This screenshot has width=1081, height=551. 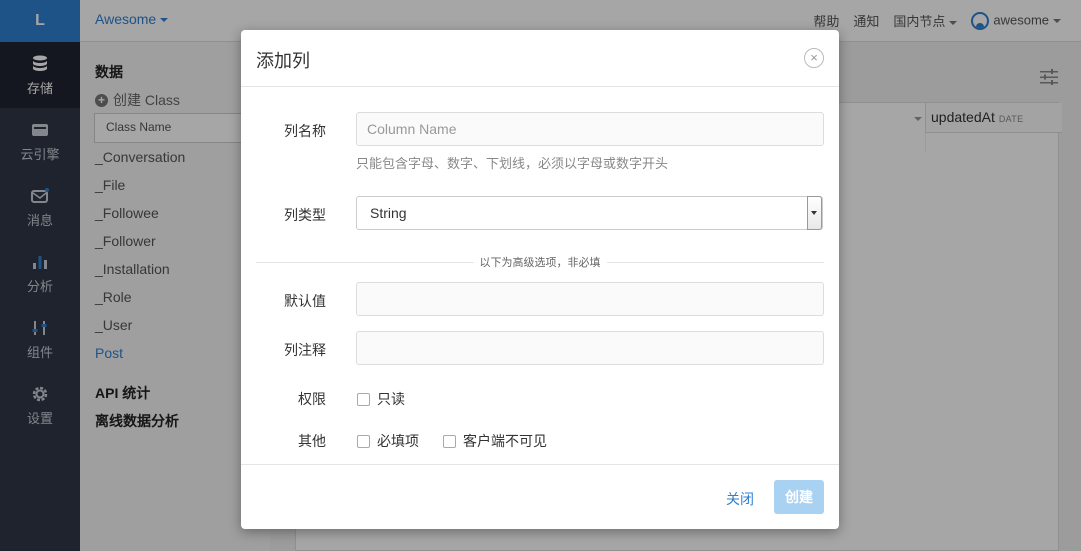 What do you see at coordinates (590, 299) in the screenshot?
I see `default-value-input` at bounding box center [590, 299].